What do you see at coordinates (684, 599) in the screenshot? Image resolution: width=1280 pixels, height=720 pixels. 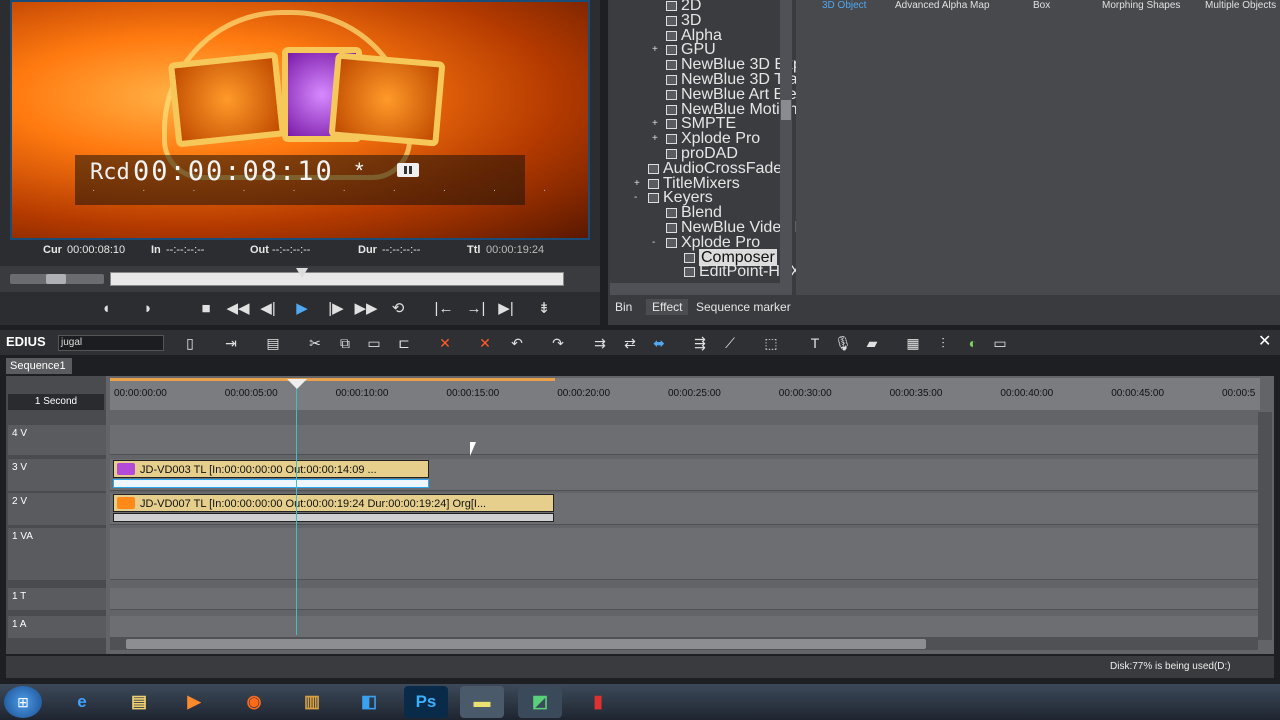 I see `track-1t` at bounding box center [684, 599].